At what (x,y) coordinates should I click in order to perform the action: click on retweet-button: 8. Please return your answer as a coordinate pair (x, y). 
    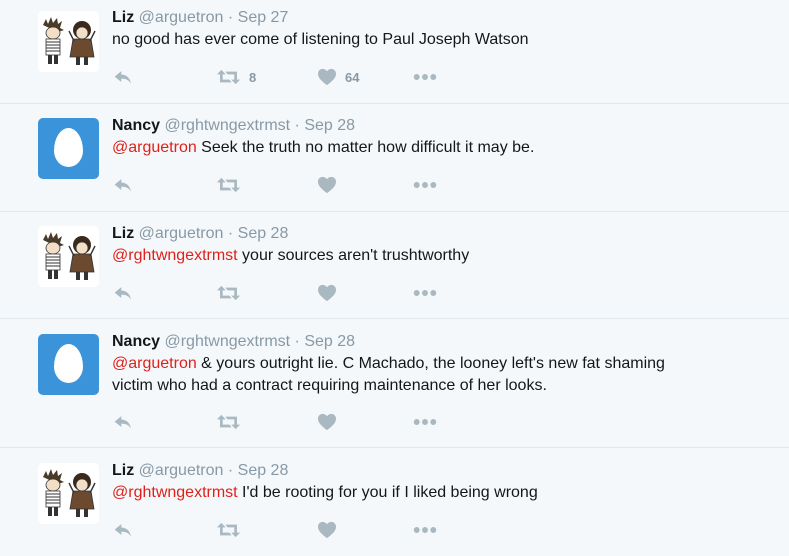
    Looking at the image, I should click on (236, 77).